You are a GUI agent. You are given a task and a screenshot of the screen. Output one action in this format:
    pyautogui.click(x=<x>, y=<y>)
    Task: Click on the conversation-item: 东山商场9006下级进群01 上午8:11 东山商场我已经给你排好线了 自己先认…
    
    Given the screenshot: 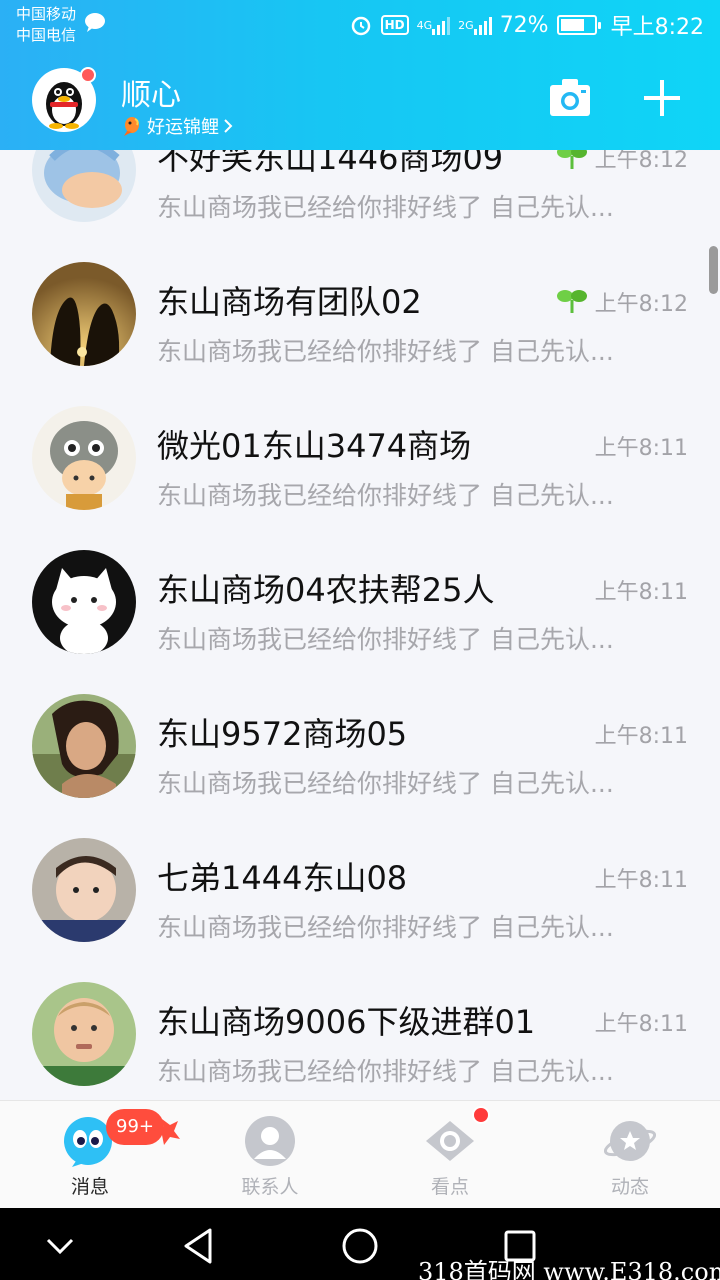 What is the action you would take?
    pyautogui.click(x=360, y=1024)
    